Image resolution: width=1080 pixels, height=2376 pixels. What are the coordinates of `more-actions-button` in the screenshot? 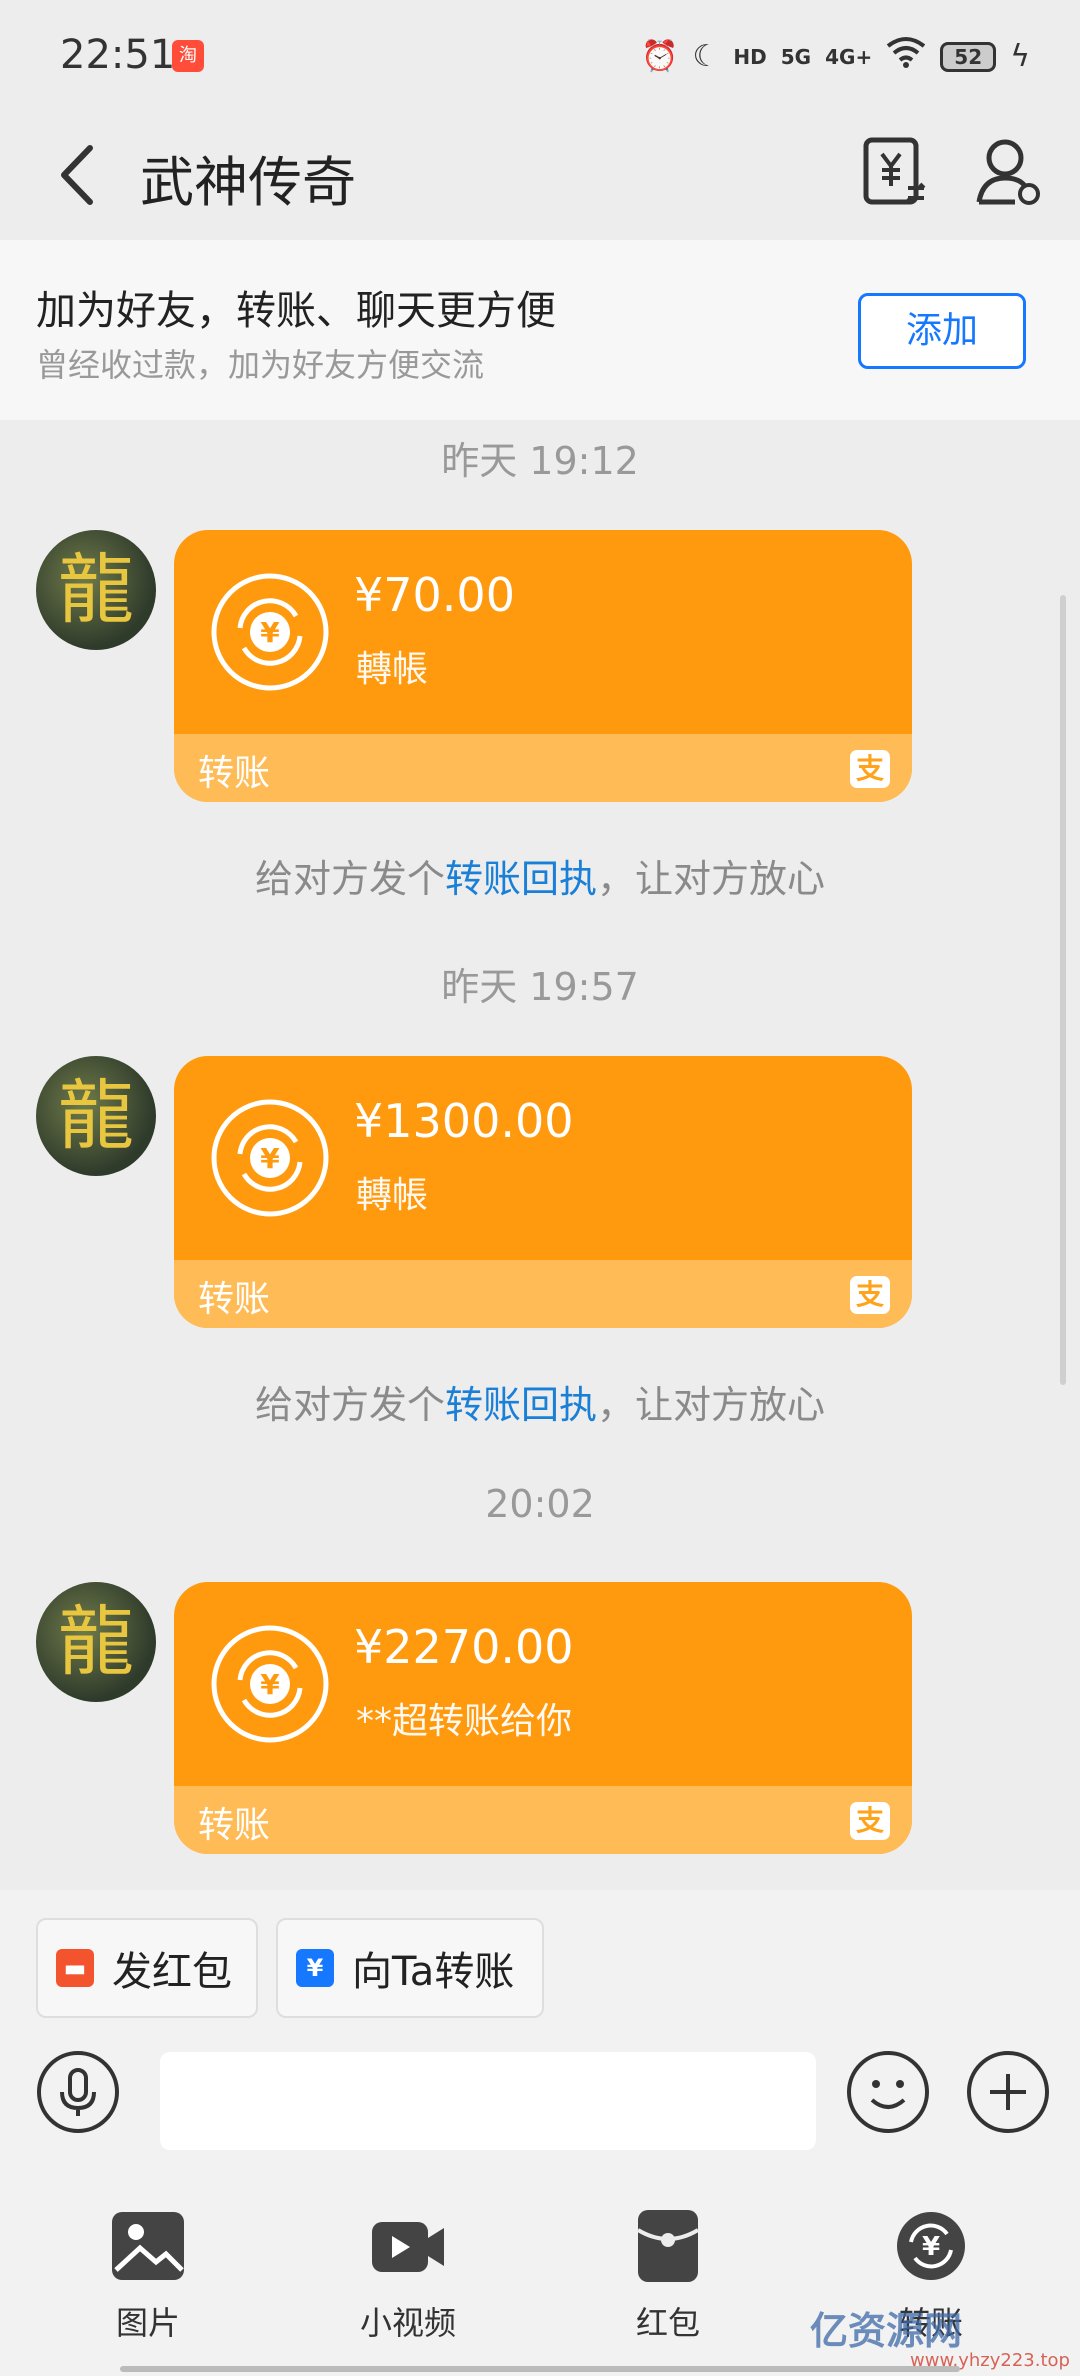 It's located at (1008, 2092).